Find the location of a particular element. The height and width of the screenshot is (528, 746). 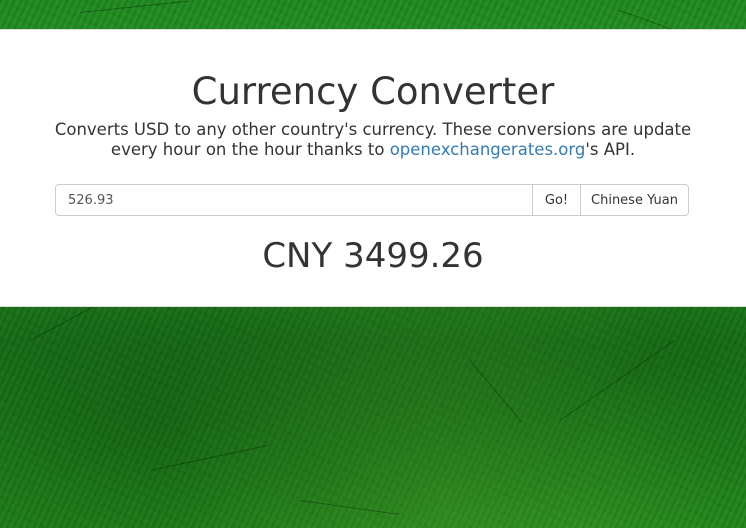

openexchangerates-link: openexchangerates.org is located at coordinates (488, 149).